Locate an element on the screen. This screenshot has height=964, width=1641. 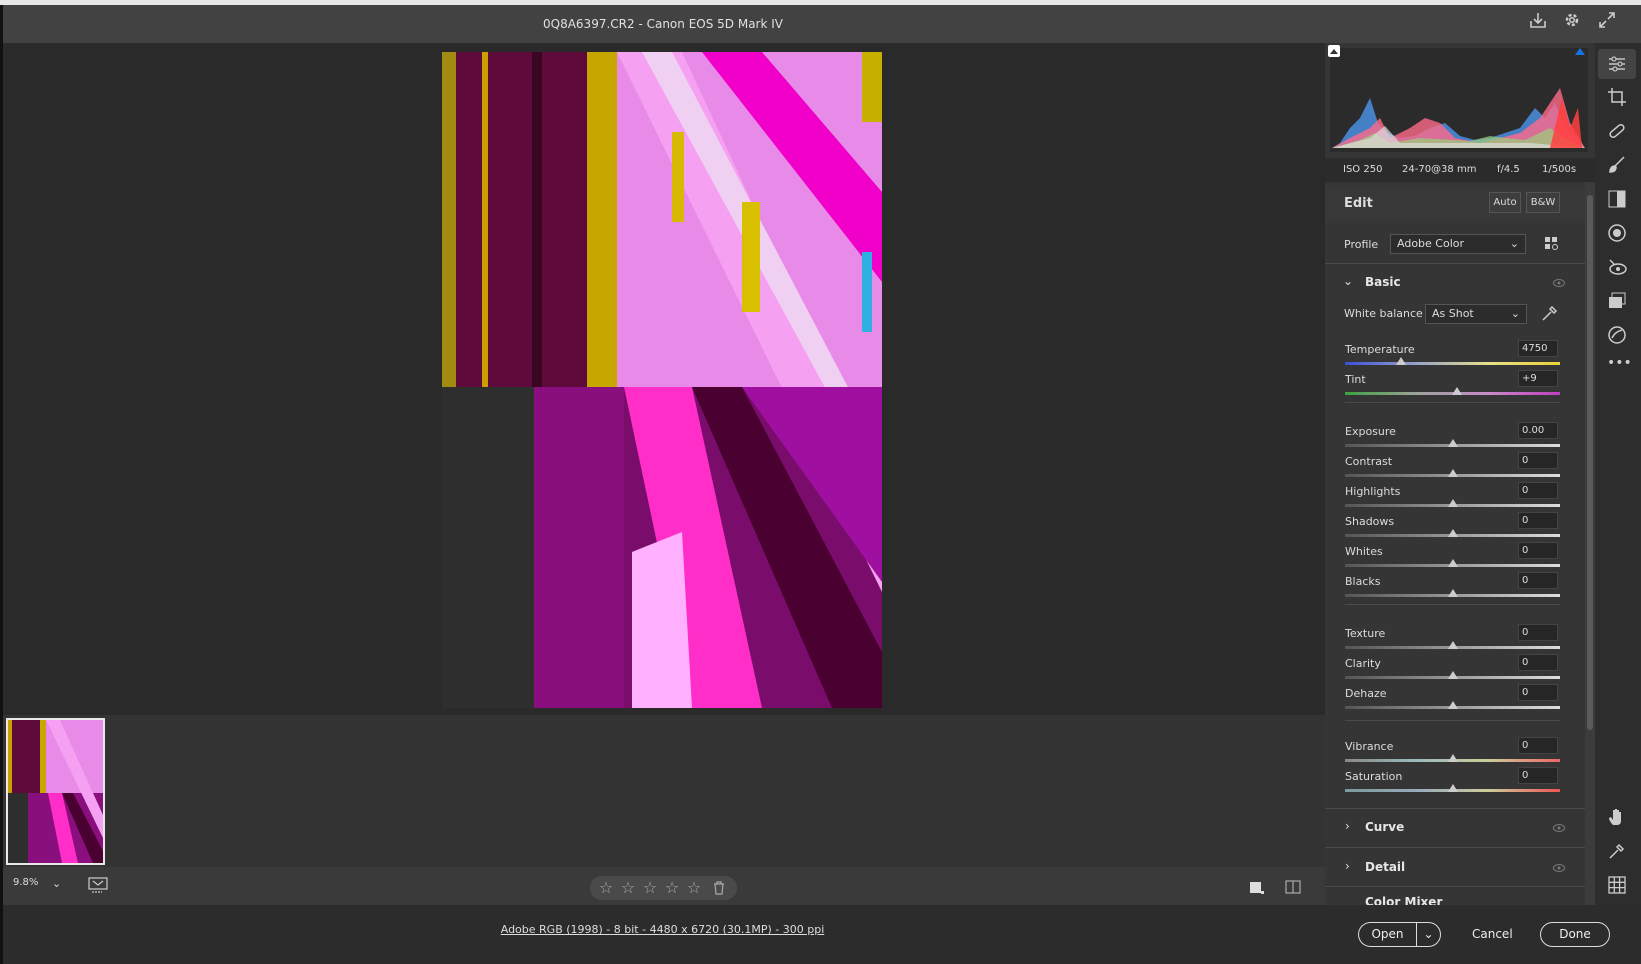
open-button: Open is located at coordinates (1387, 934).